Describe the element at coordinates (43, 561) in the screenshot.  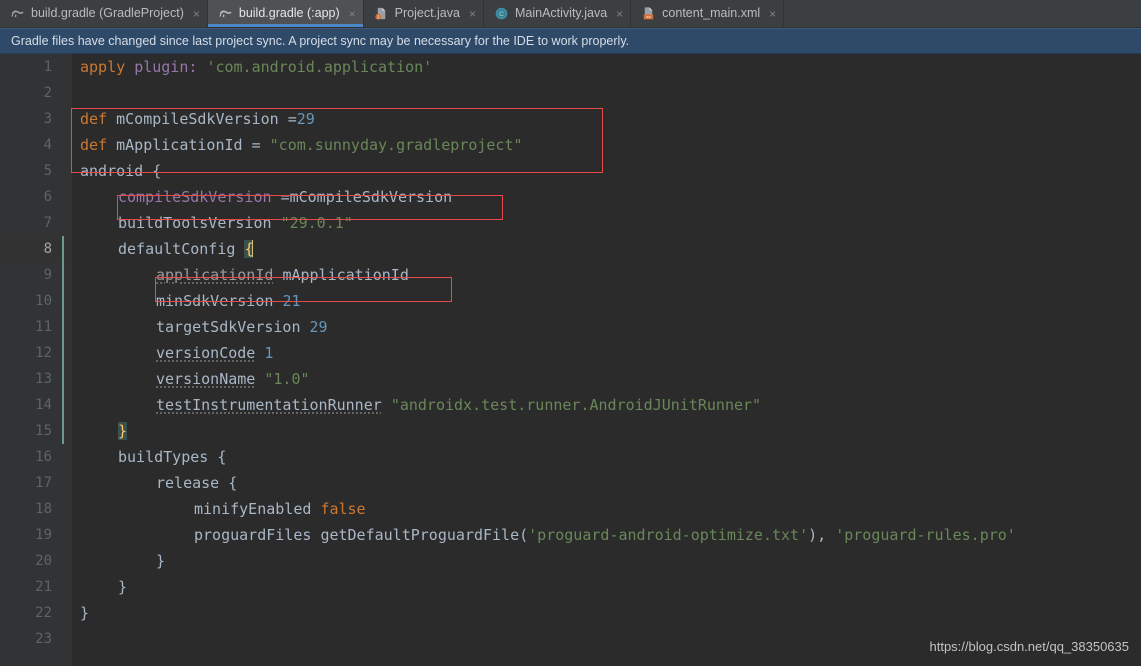
I see `line-number: 20` at that location.